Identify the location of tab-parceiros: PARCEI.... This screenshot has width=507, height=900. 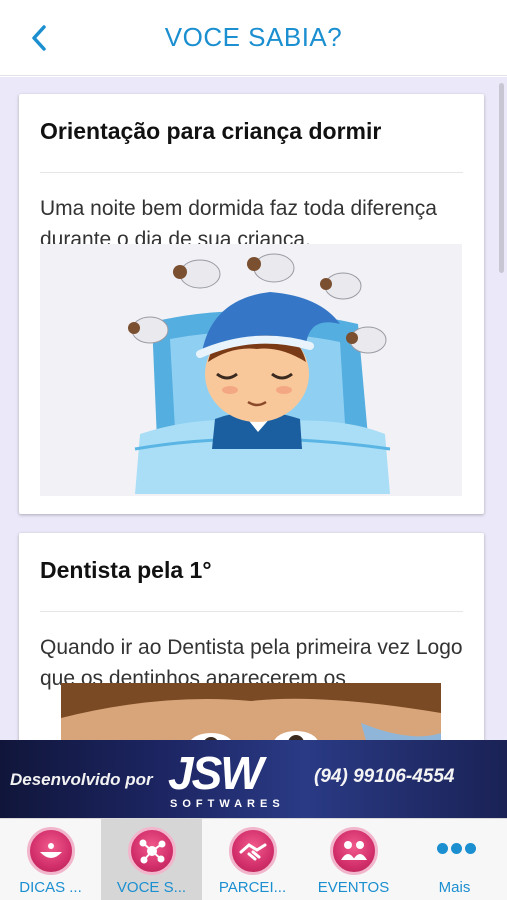
(252, 859).